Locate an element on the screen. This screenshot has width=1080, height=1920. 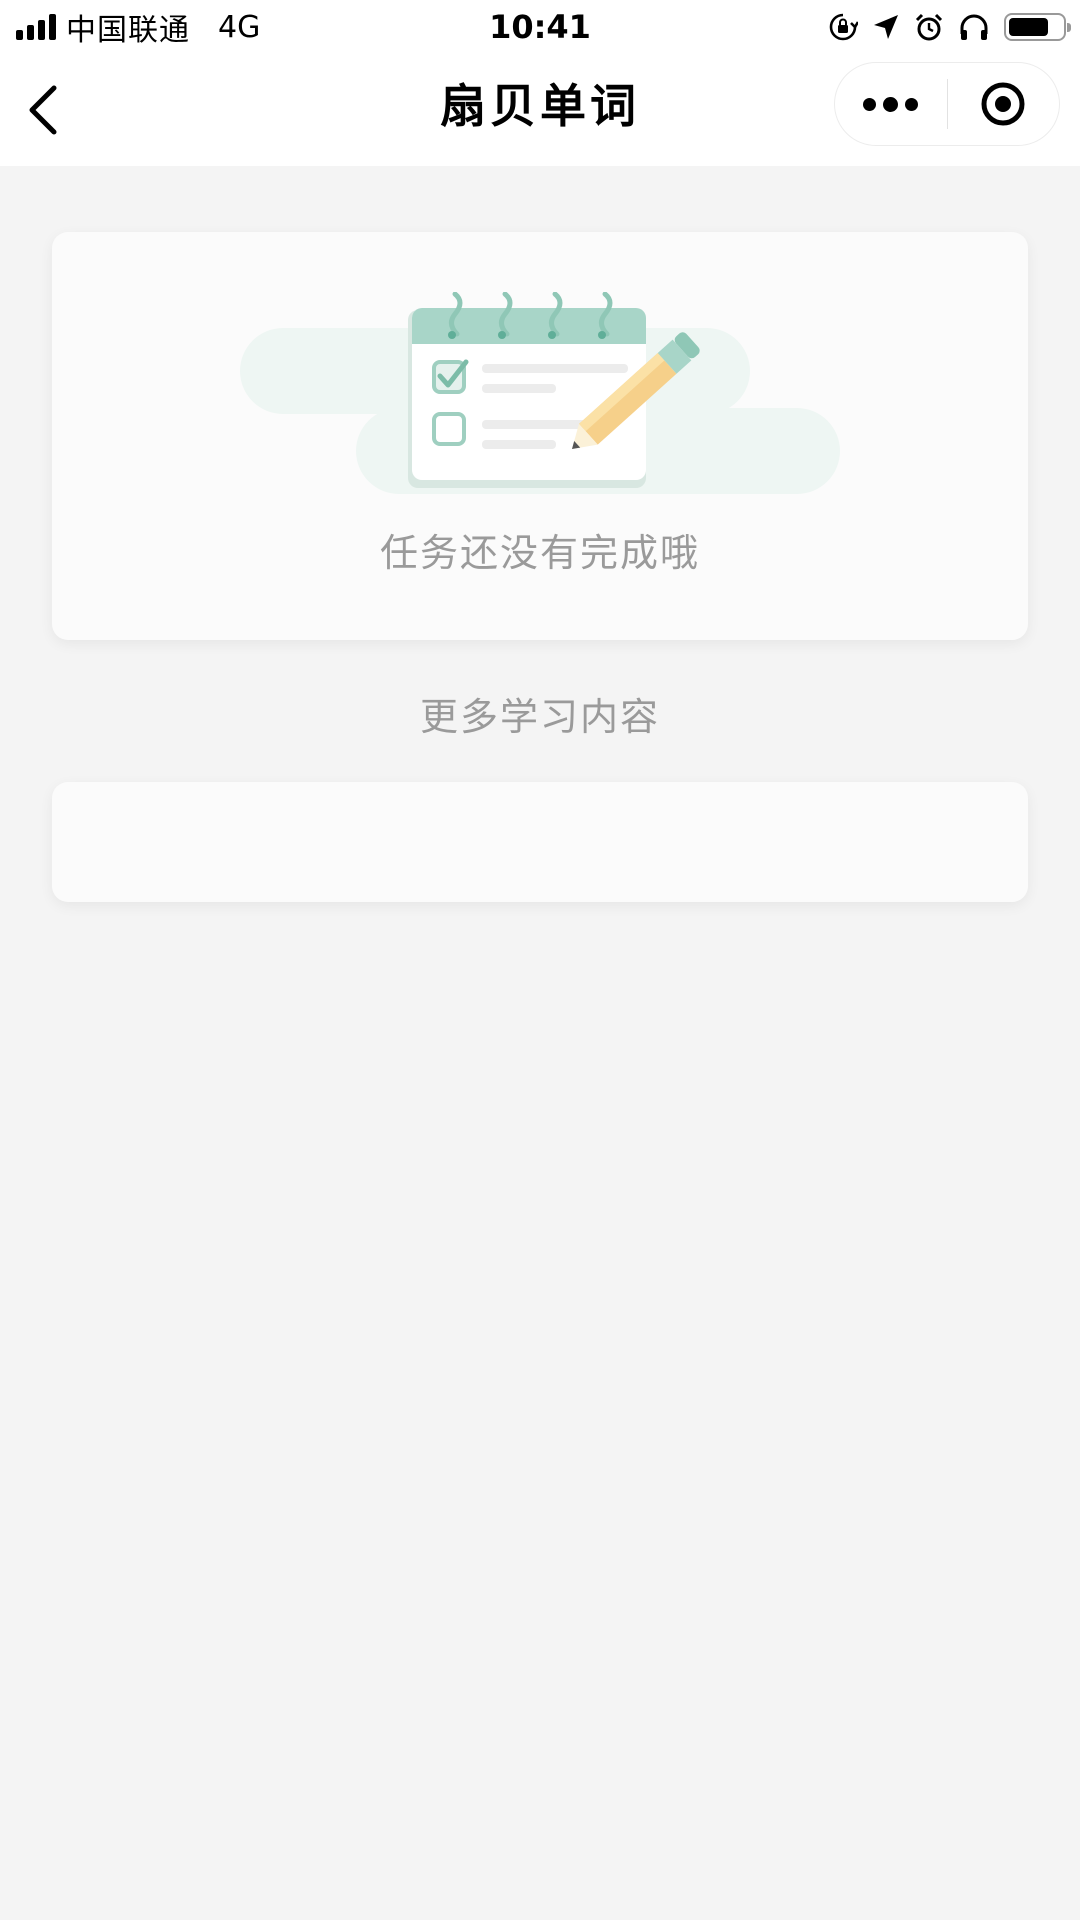
capsule-menu is located at coordinates (947, 104).